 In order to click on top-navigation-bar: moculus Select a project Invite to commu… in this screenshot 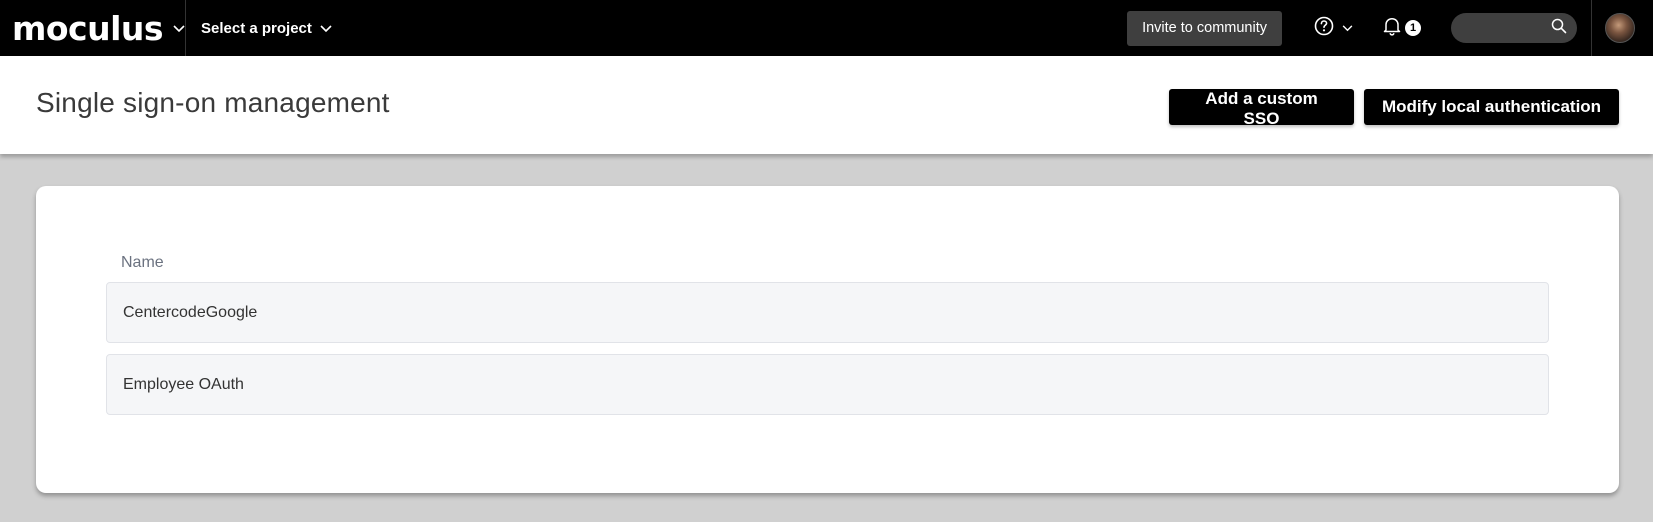, I will do `click(826, 28)`.